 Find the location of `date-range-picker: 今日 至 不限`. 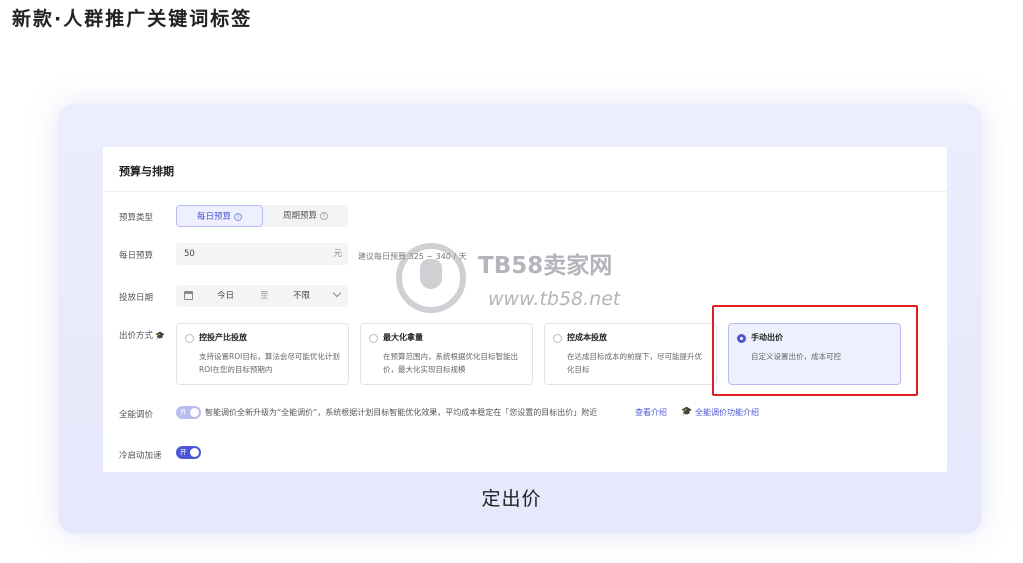

date-range-picker: 今日 至 不限 is located at coordinates (262, 296).